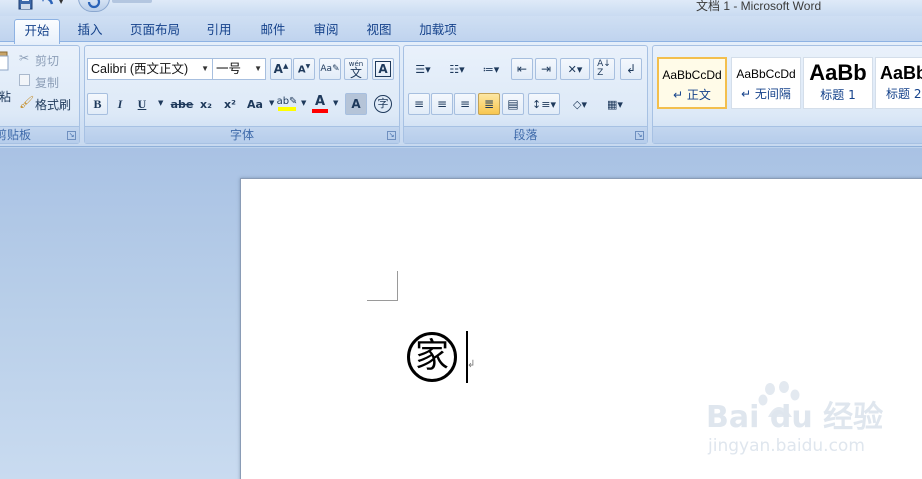 The image size is (922, 479). I want to click on sort-button: A↓ Z, so click(604, 69).